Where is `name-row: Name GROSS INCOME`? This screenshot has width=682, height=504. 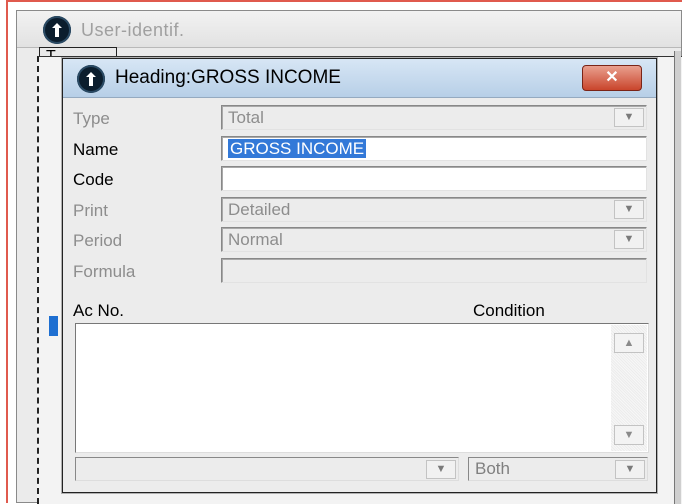
name-row: Name GROSS INCOME is located at coordinates (360, 150).